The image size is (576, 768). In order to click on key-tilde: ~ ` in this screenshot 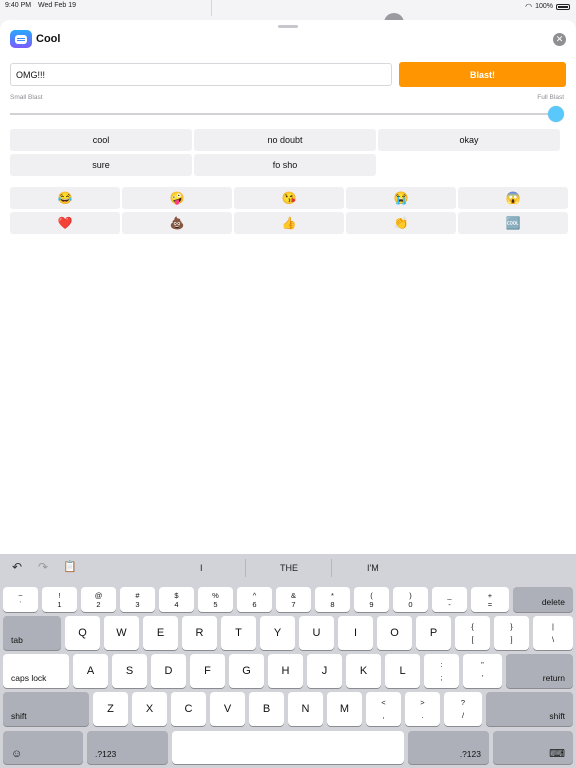, I will do `click(20, 599)`.